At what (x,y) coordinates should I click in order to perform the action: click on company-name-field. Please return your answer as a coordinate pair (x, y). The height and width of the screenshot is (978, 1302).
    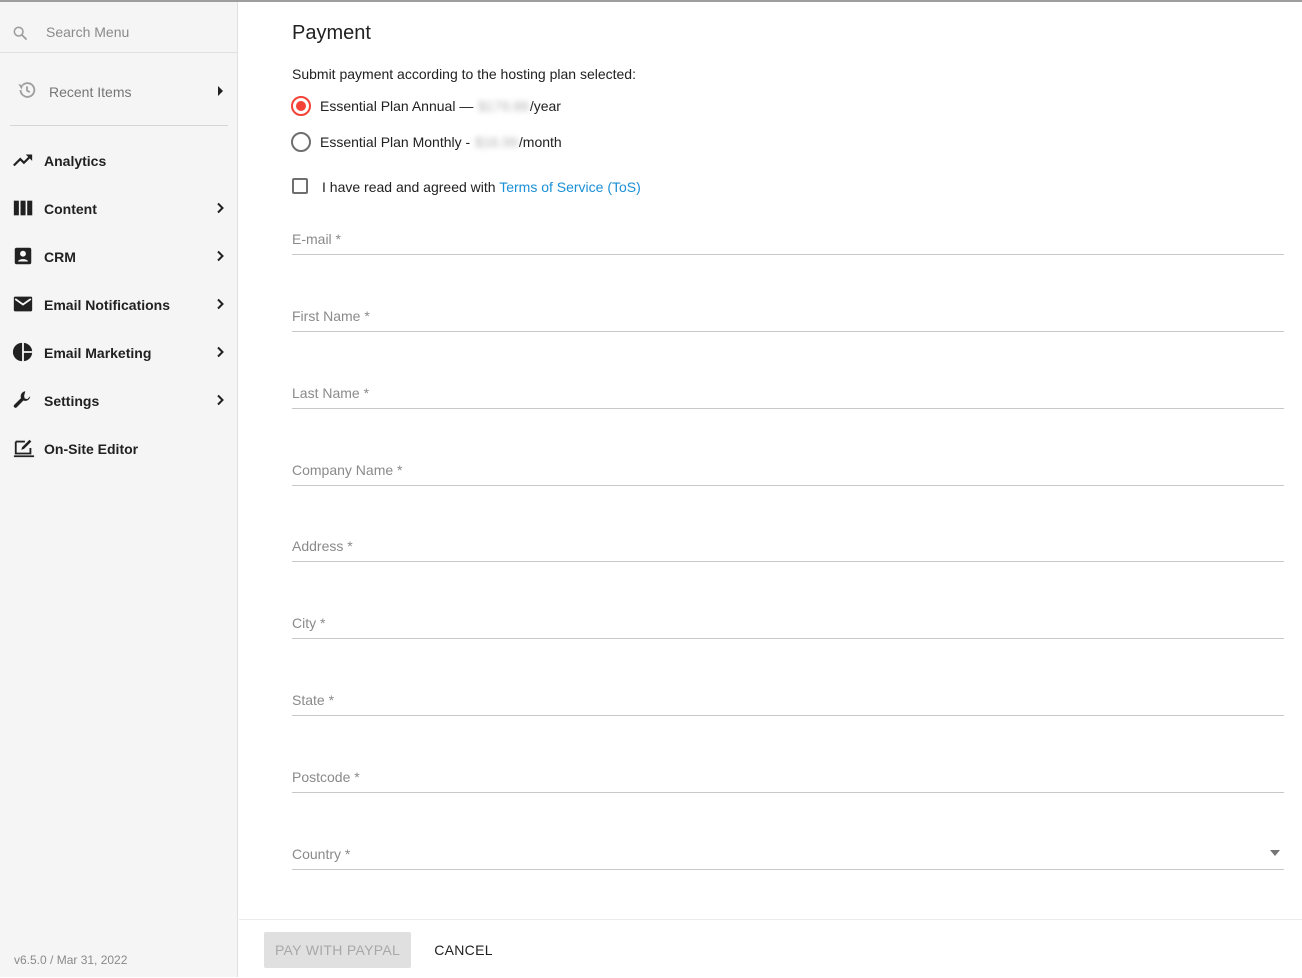
    Looking at the image, I should click on (772, 470).